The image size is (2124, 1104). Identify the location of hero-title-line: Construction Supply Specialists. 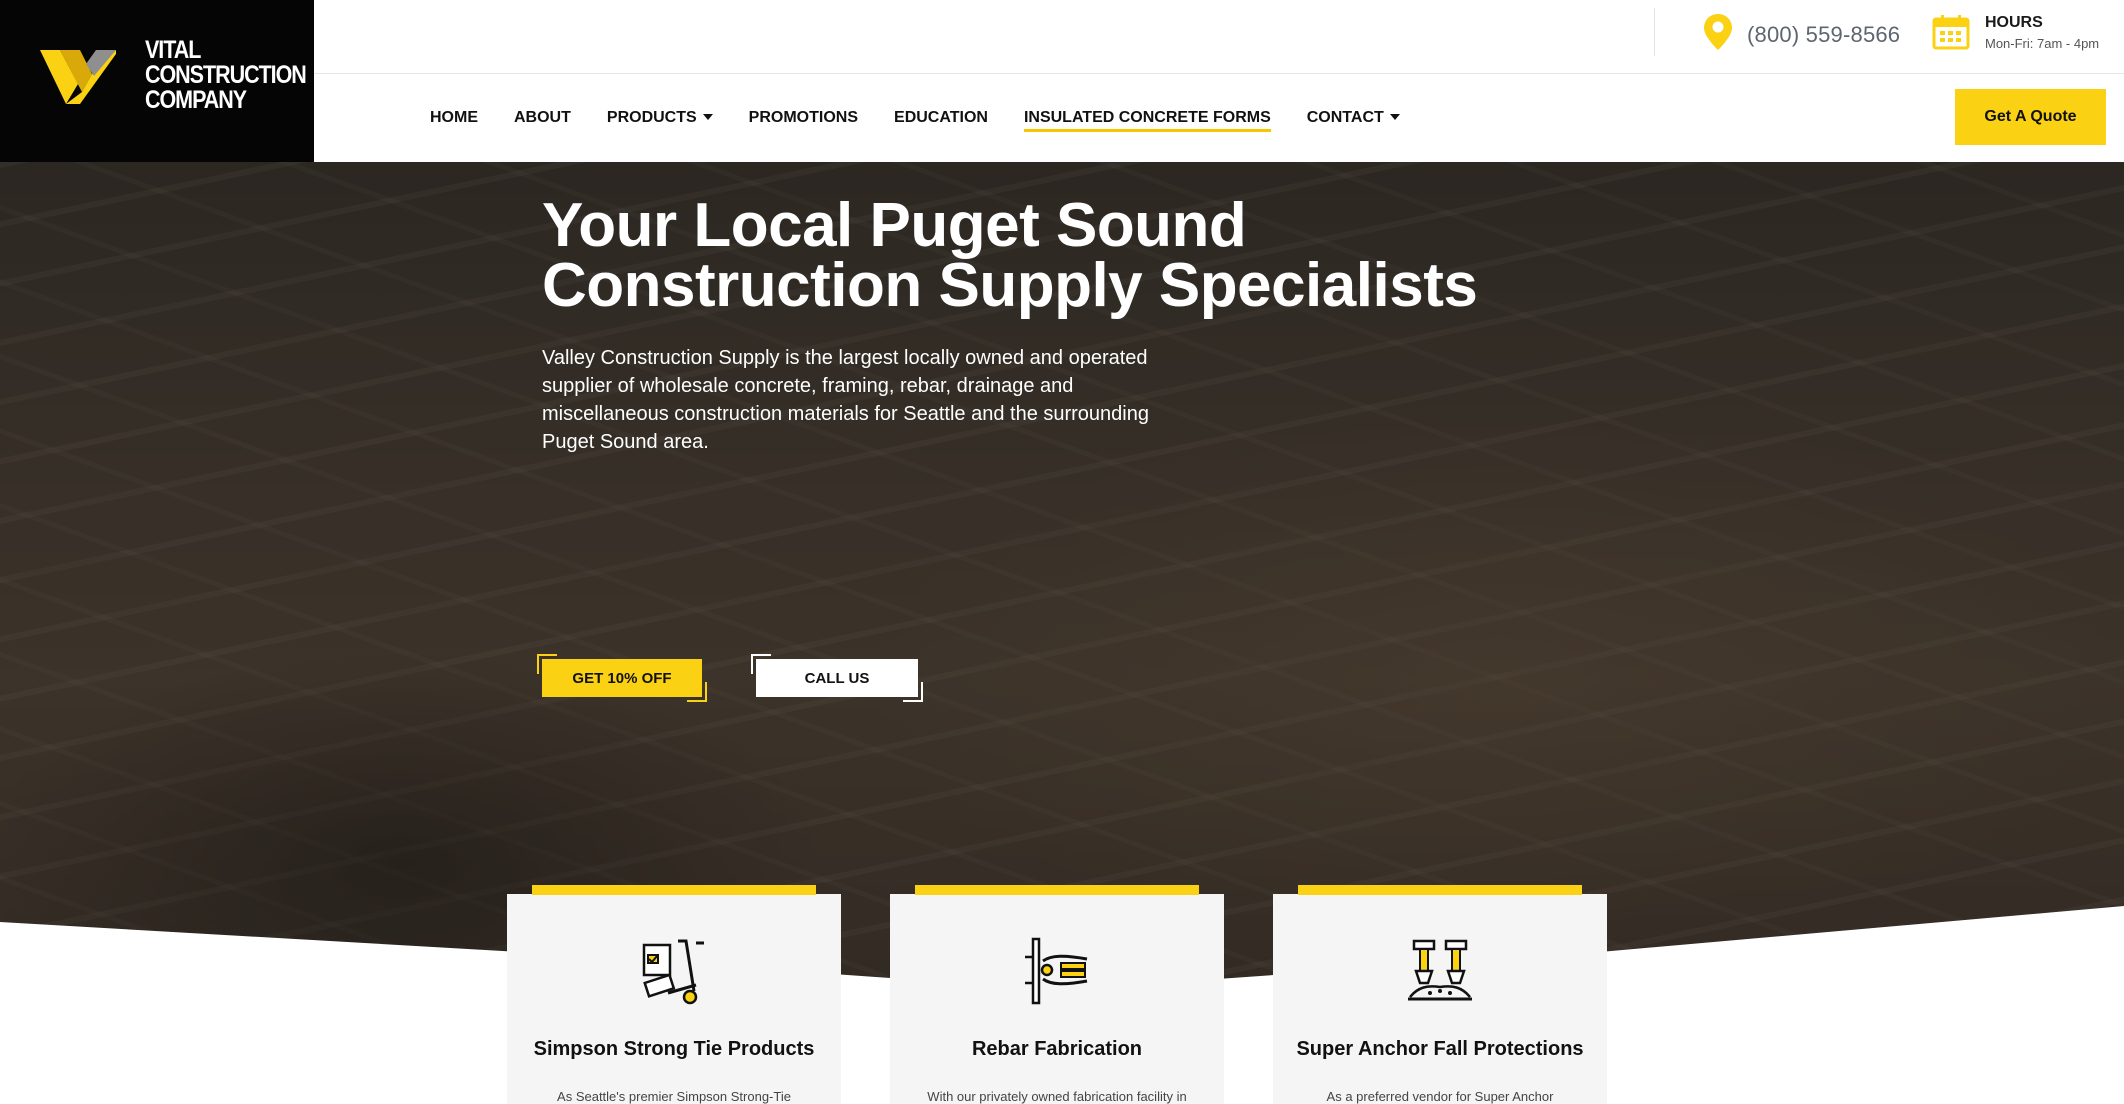
(1010, 285).